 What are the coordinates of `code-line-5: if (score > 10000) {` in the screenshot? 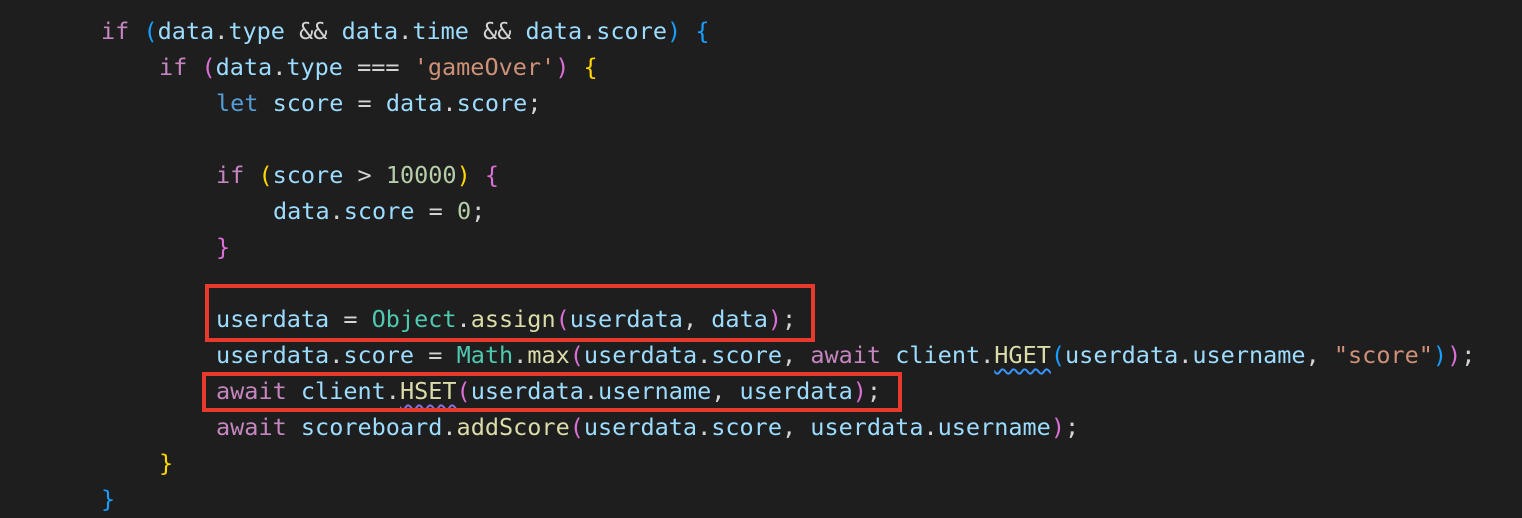 It's located at (357, 175).